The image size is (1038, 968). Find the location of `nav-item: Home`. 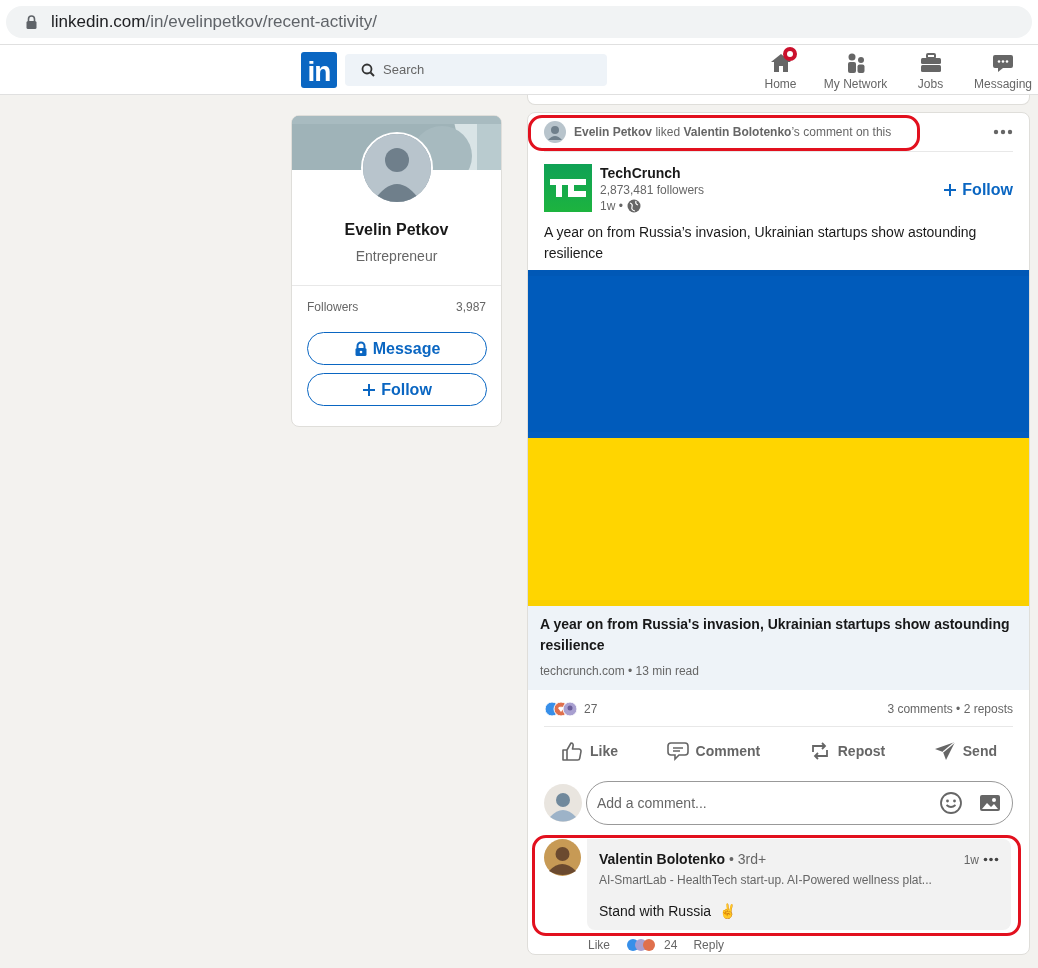

nav-item: Home is located at coordinates (780, 69).